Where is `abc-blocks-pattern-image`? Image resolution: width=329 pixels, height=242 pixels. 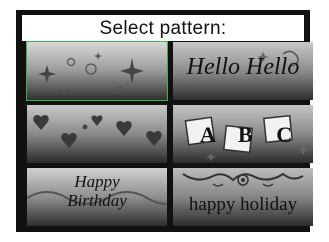
abc-blocks-pattern-image is located at coordinates (243, 134).